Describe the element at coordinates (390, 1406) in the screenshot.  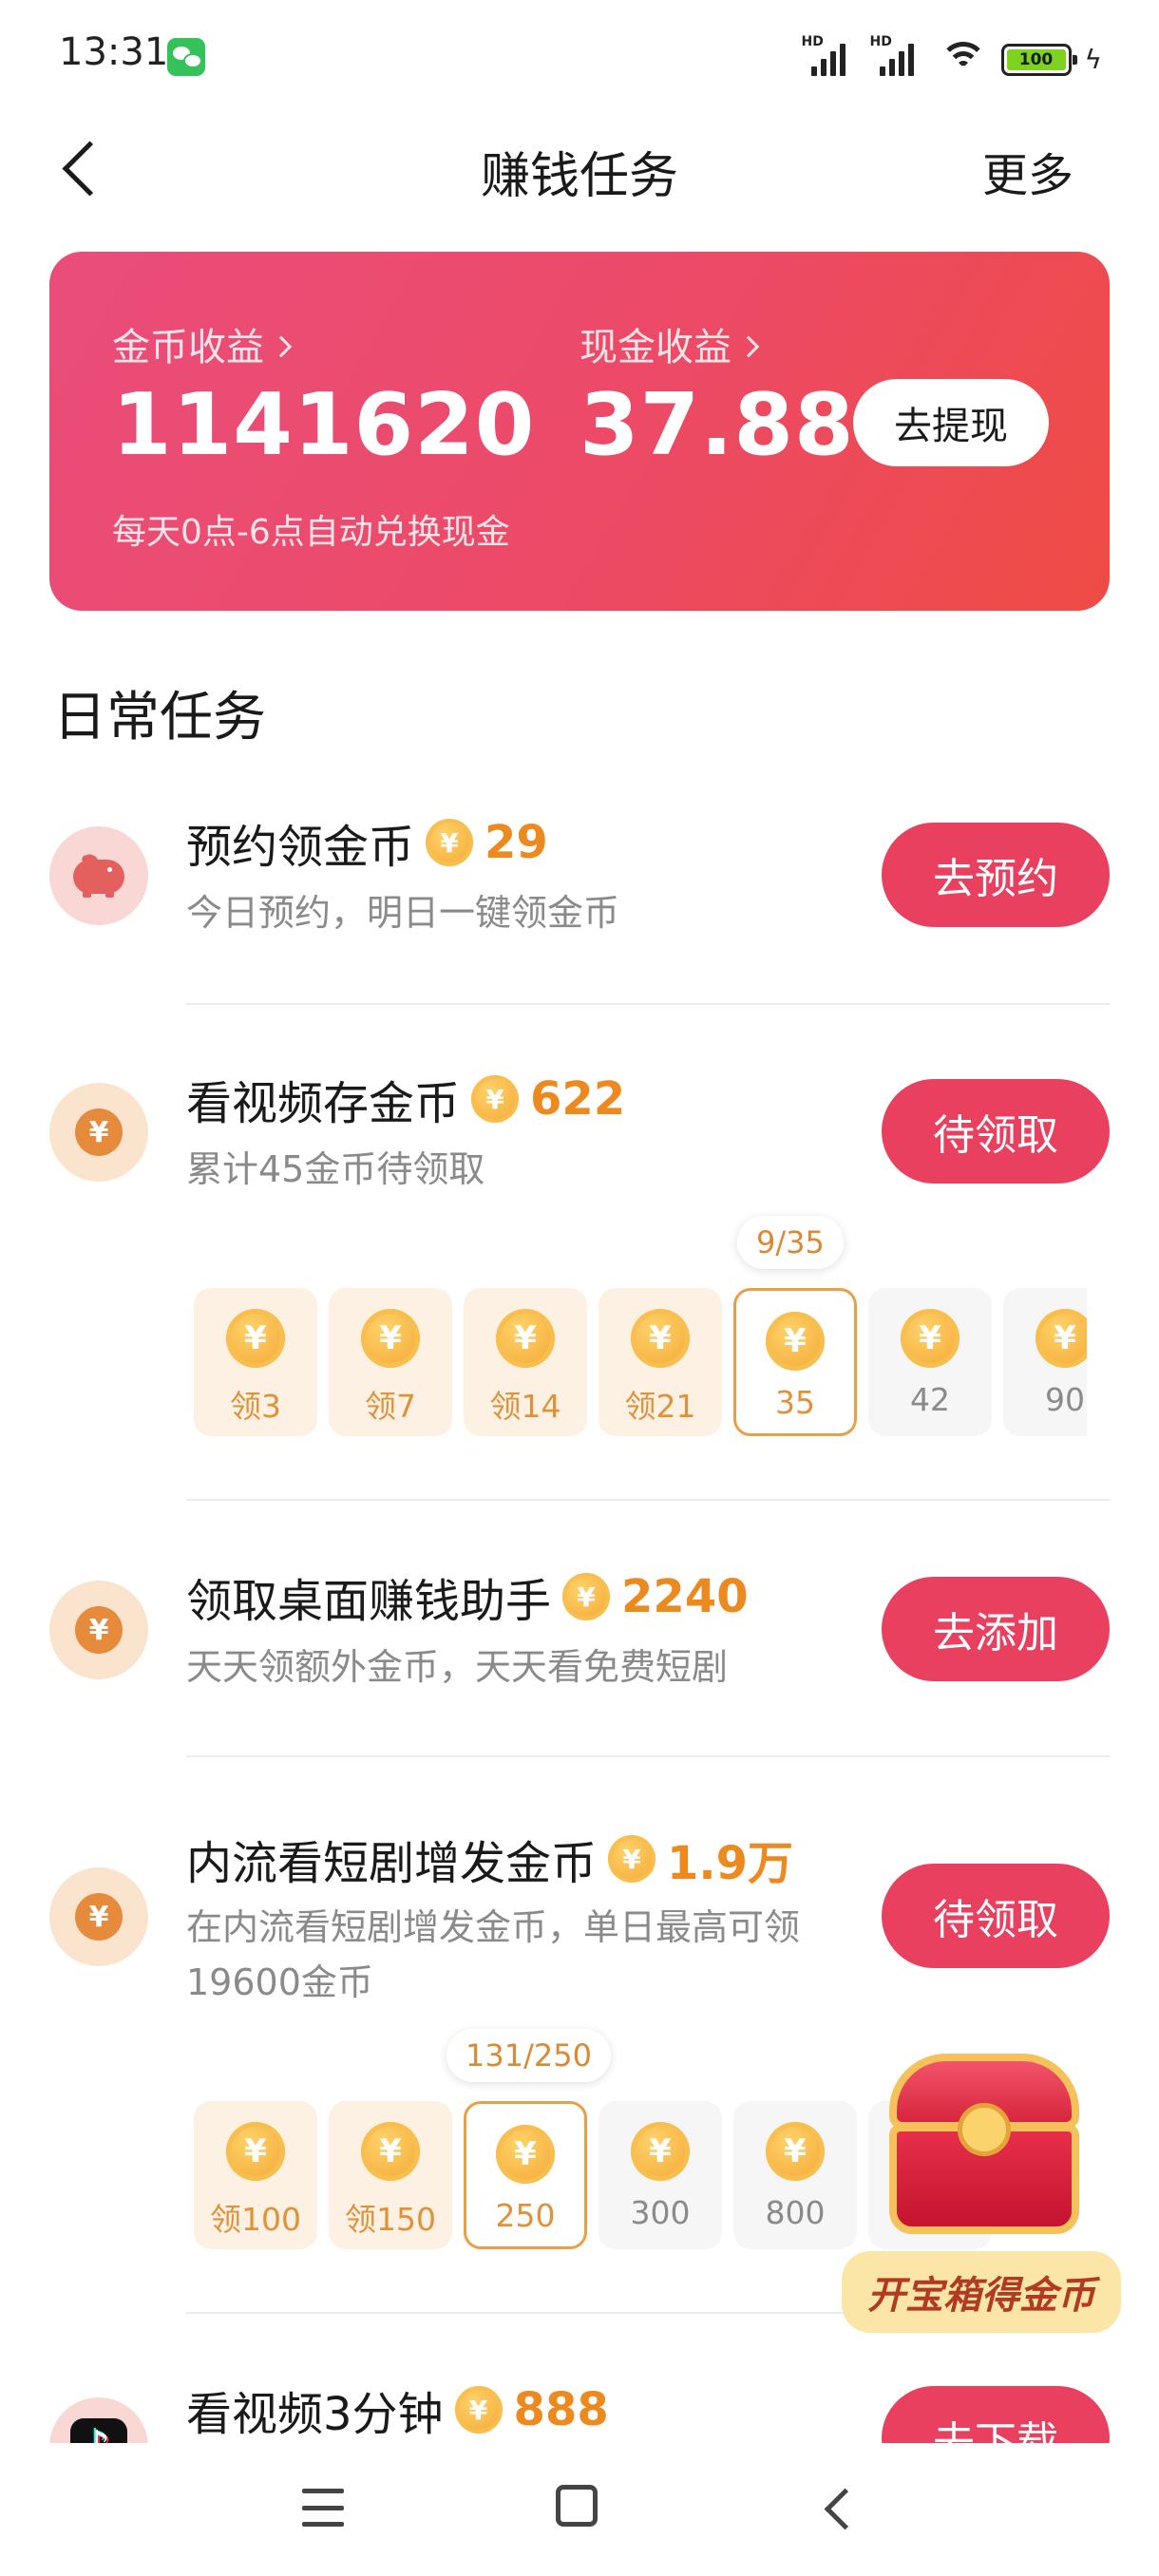
I see `milestone-label: 领7` at that location.